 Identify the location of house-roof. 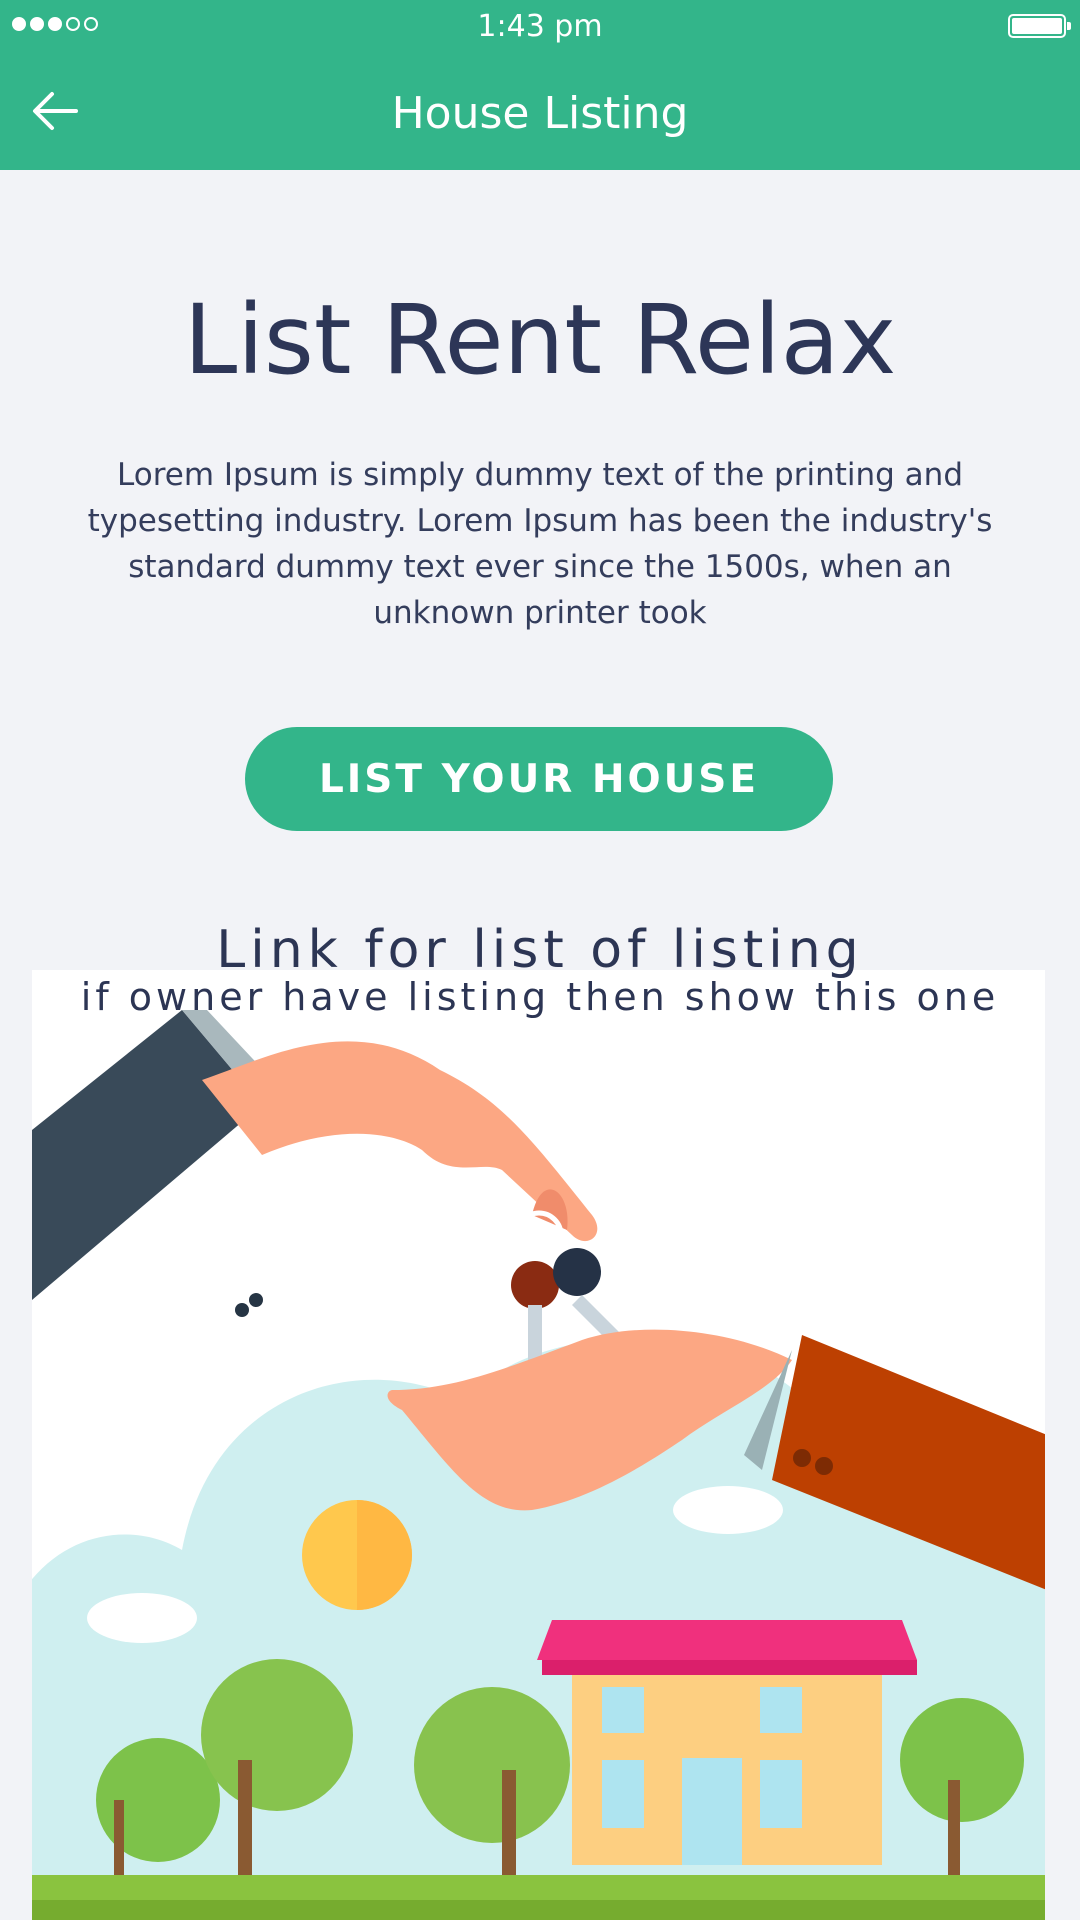
(727, 1640).